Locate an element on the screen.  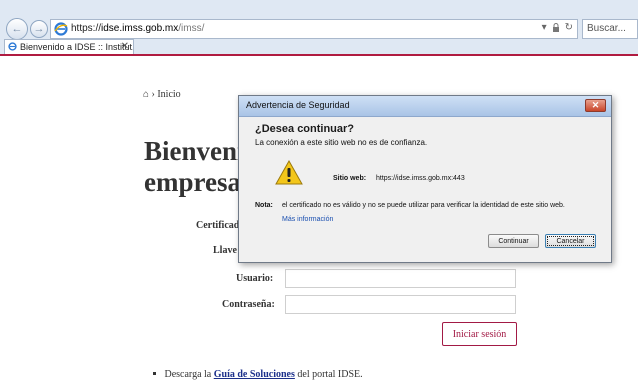
forward-arrow-icon: → is located at coordinates (39, 29).